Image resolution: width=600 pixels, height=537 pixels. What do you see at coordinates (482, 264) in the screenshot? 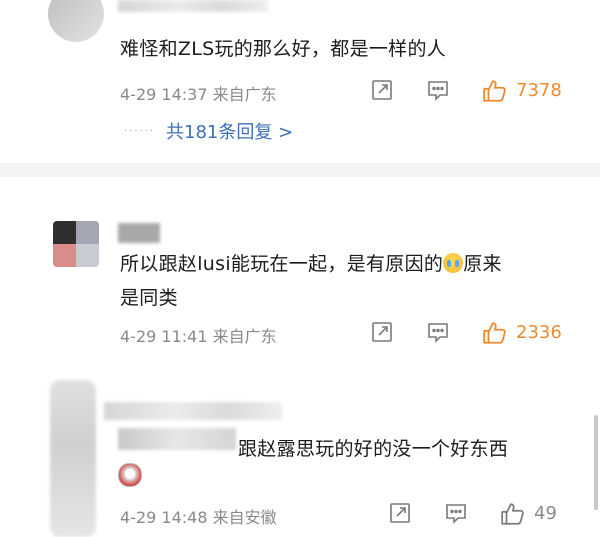
I see `comment-text-line1-end: 原来` at bounding box center [482, 264].